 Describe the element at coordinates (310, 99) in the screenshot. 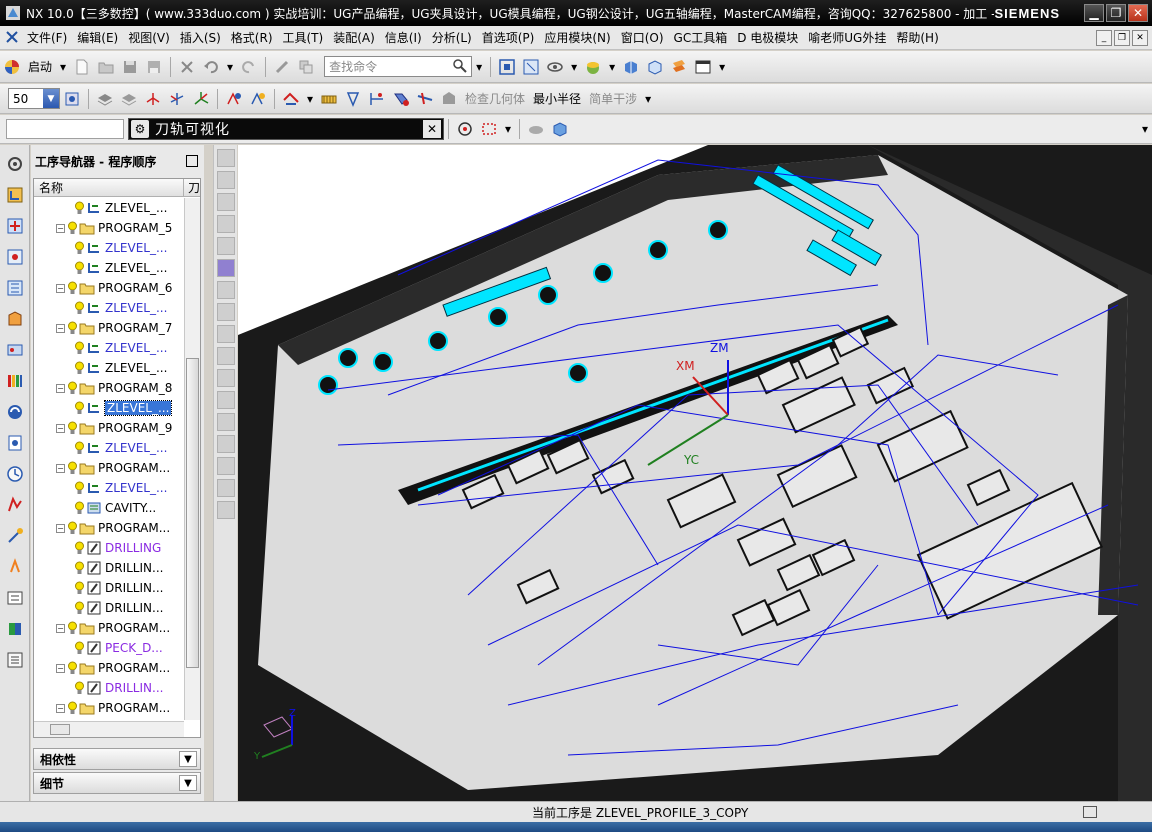

I see `verify-dropdown-icon: ▾` at that location.